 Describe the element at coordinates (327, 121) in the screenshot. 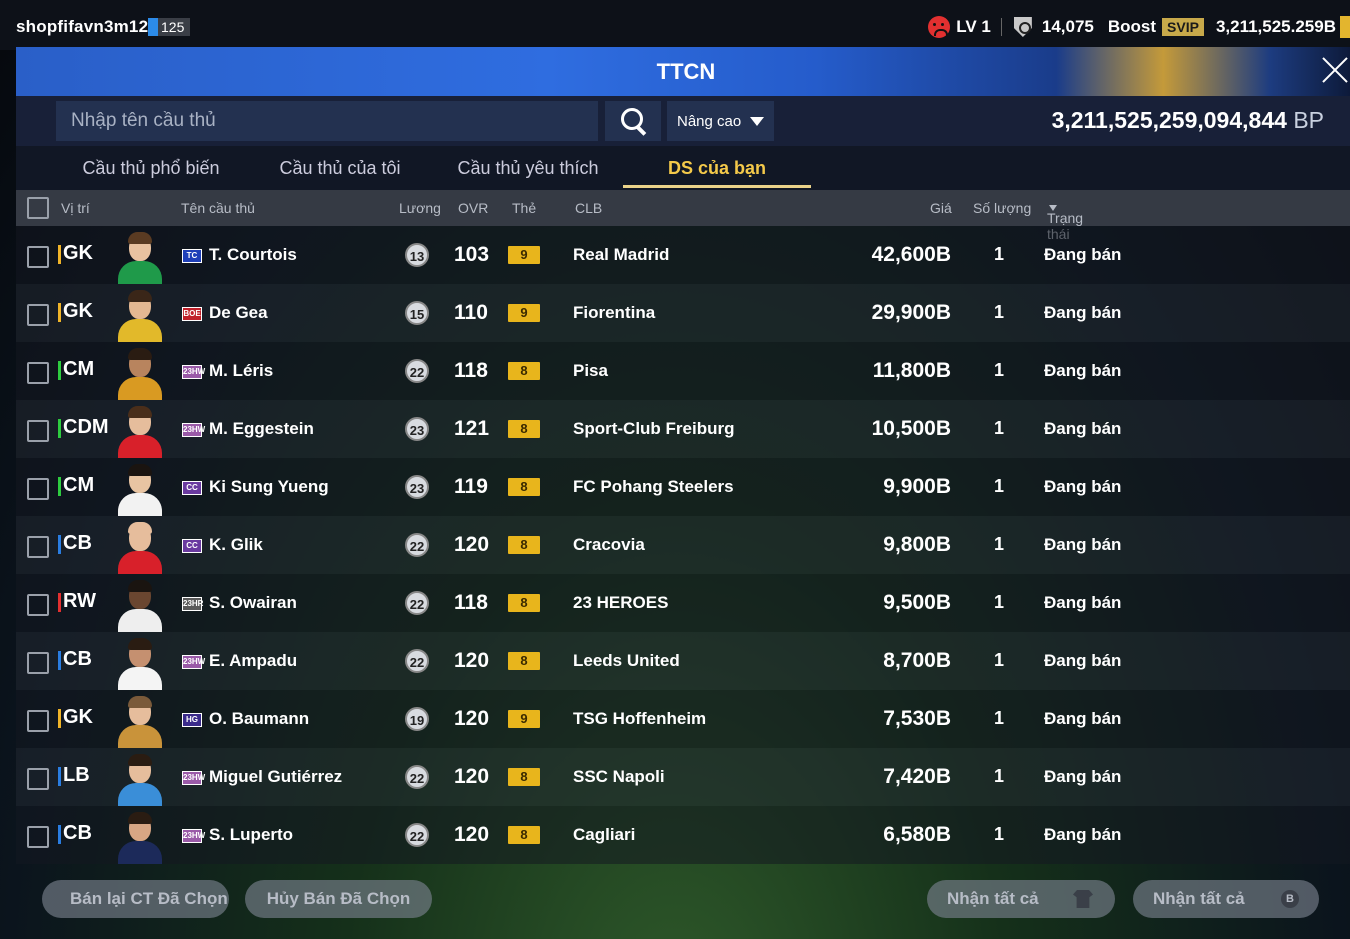

I see `search-input` at that location.